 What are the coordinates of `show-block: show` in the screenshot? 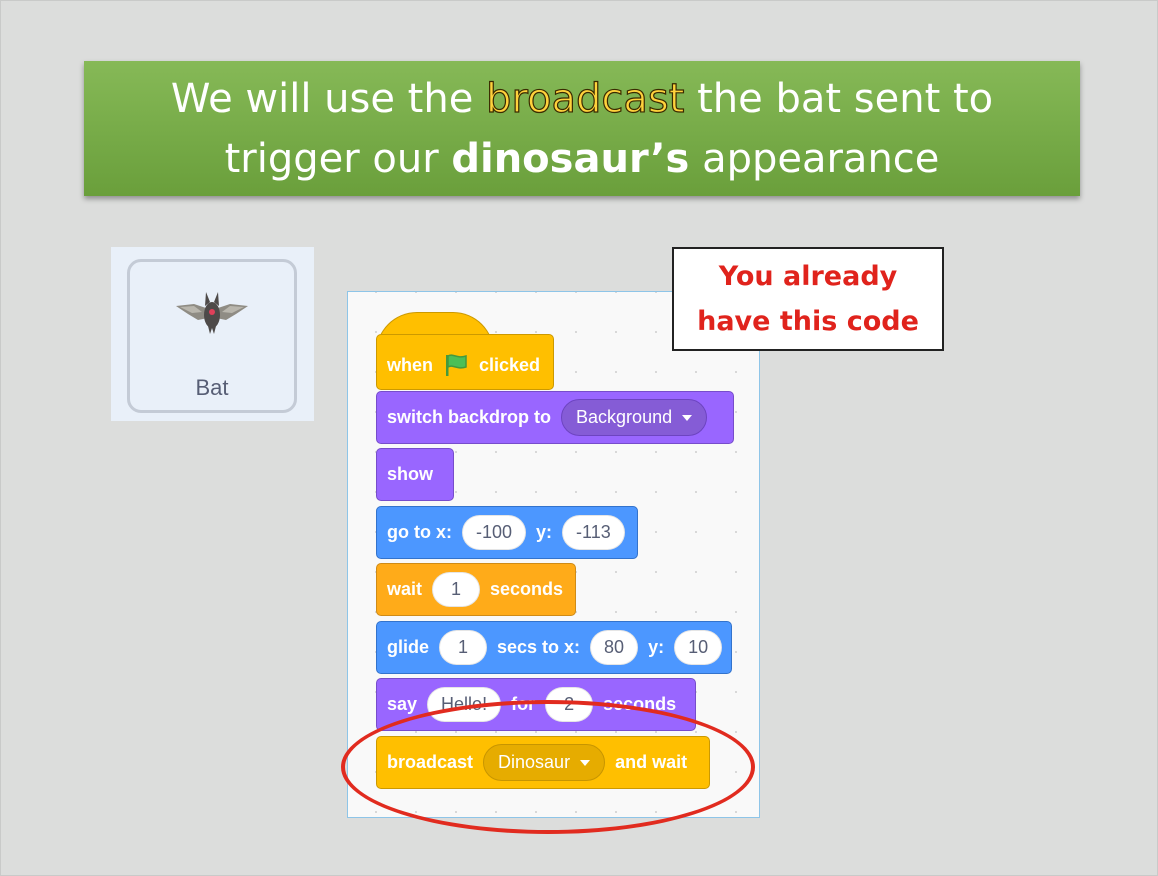 It's located at (415, 474).